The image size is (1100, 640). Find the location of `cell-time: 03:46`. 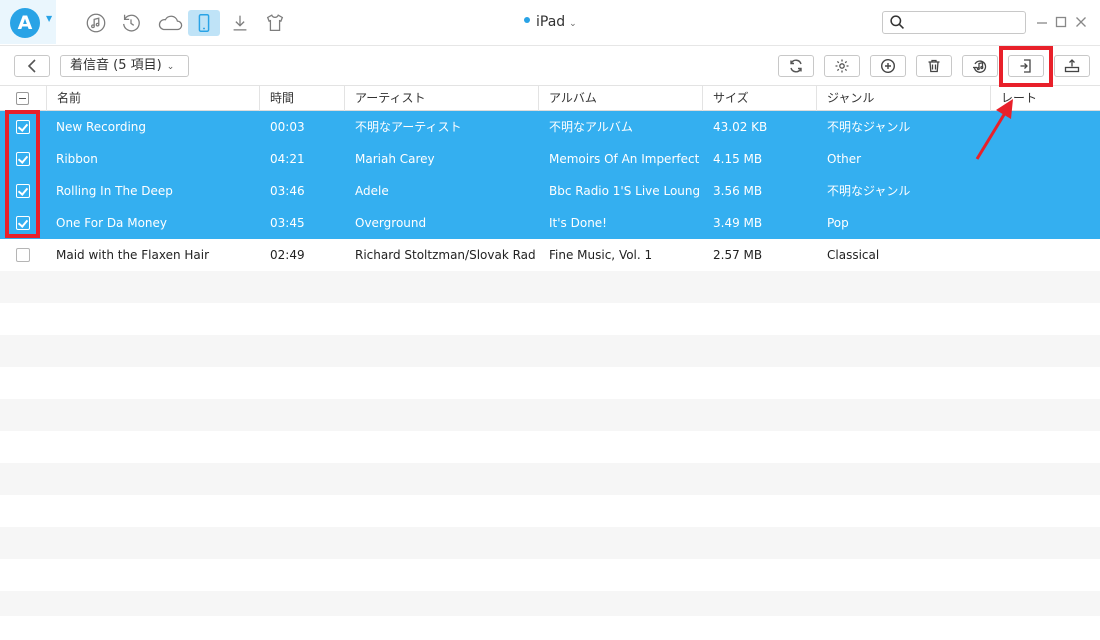

cell-time: 03:46 is located at coordinates (287, 191).